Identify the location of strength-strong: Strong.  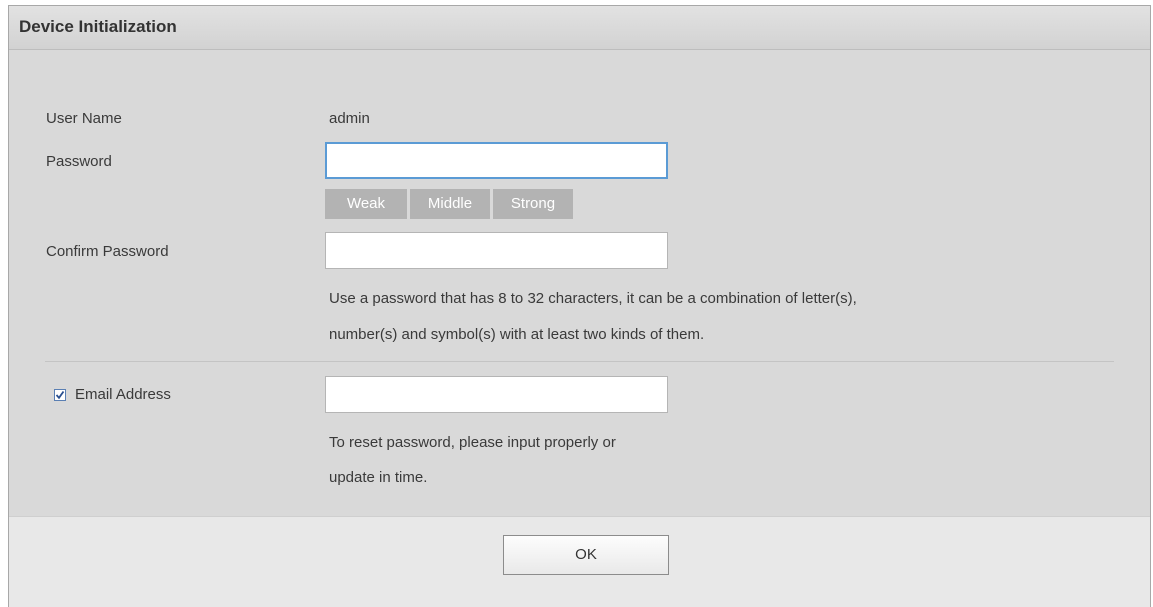
(533, 204).